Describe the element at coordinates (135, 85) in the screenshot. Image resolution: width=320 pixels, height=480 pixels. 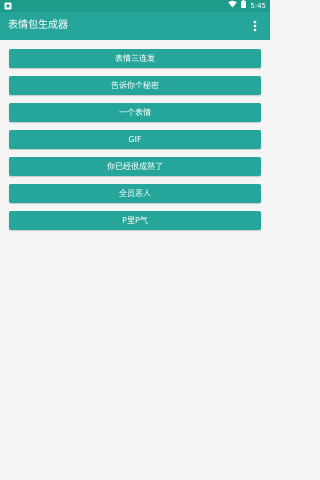
I see `tell-secret-button: 告诉你个秘密` at that location.